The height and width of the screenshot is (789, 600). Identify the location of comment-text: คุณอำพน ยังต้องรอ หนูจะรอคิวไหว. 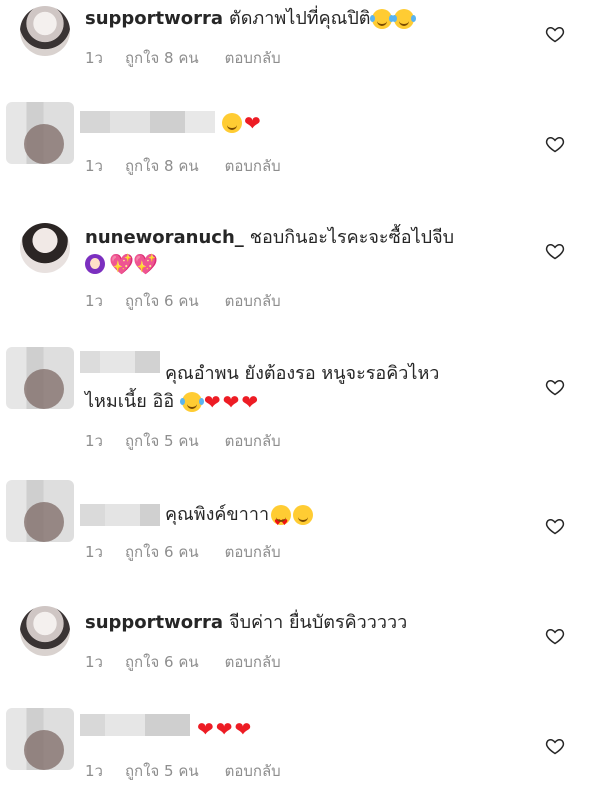
(302, 373).